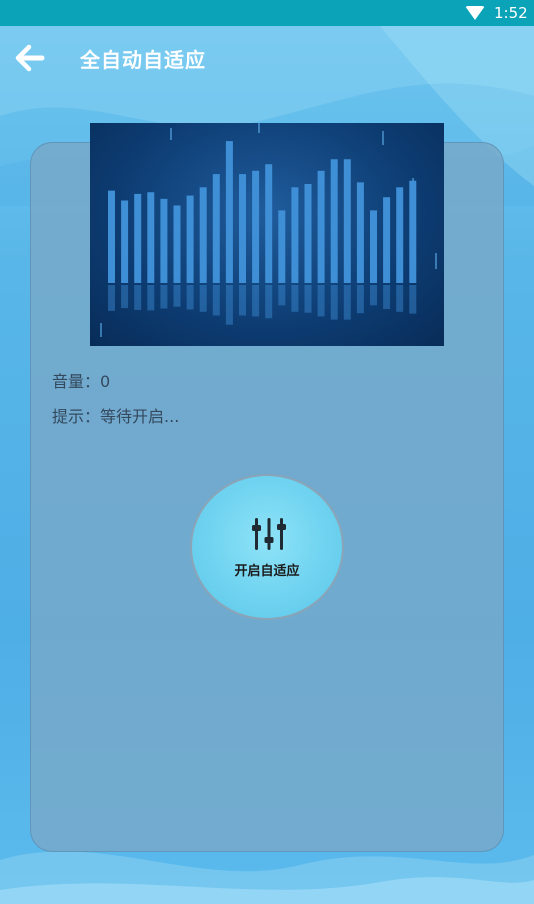 This screenshot has width=534, height=904. What do you see at coordinates (511, 13) in the screenshot?
I see `status-time: 1:52` at bounding box center [511, 13].